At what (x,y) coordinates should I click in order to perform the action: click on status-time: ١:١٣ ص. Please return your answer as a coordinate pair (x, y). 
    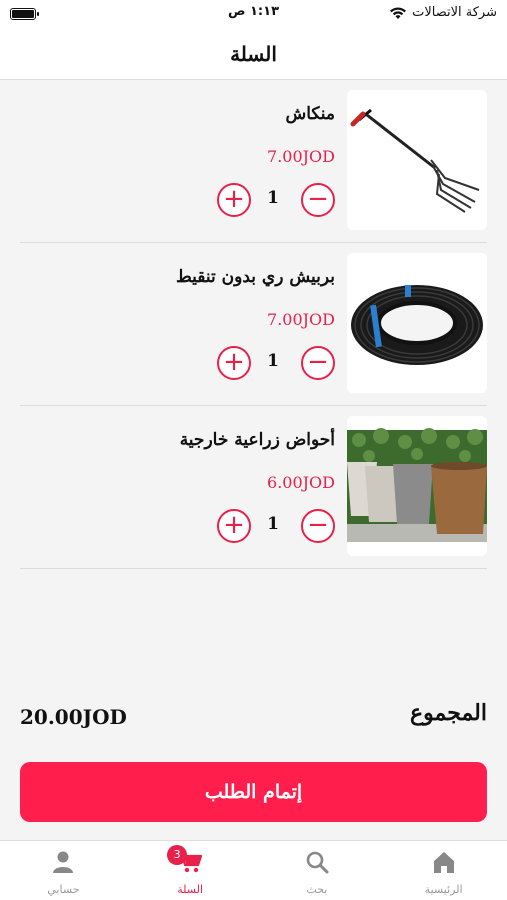
    Looking at the image, I should click on (253, 11).